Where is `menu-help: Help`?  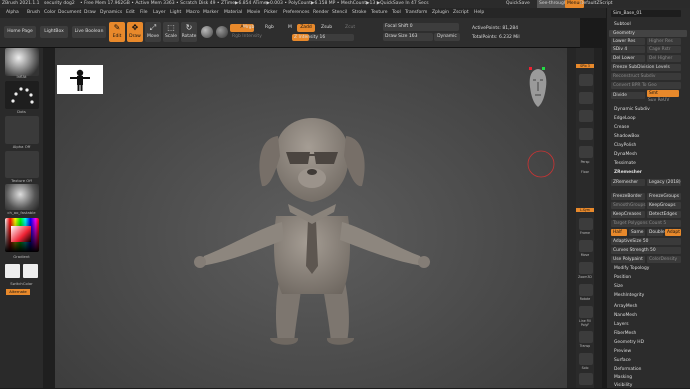 menu-help: Help is located at coordinates (479, 13).